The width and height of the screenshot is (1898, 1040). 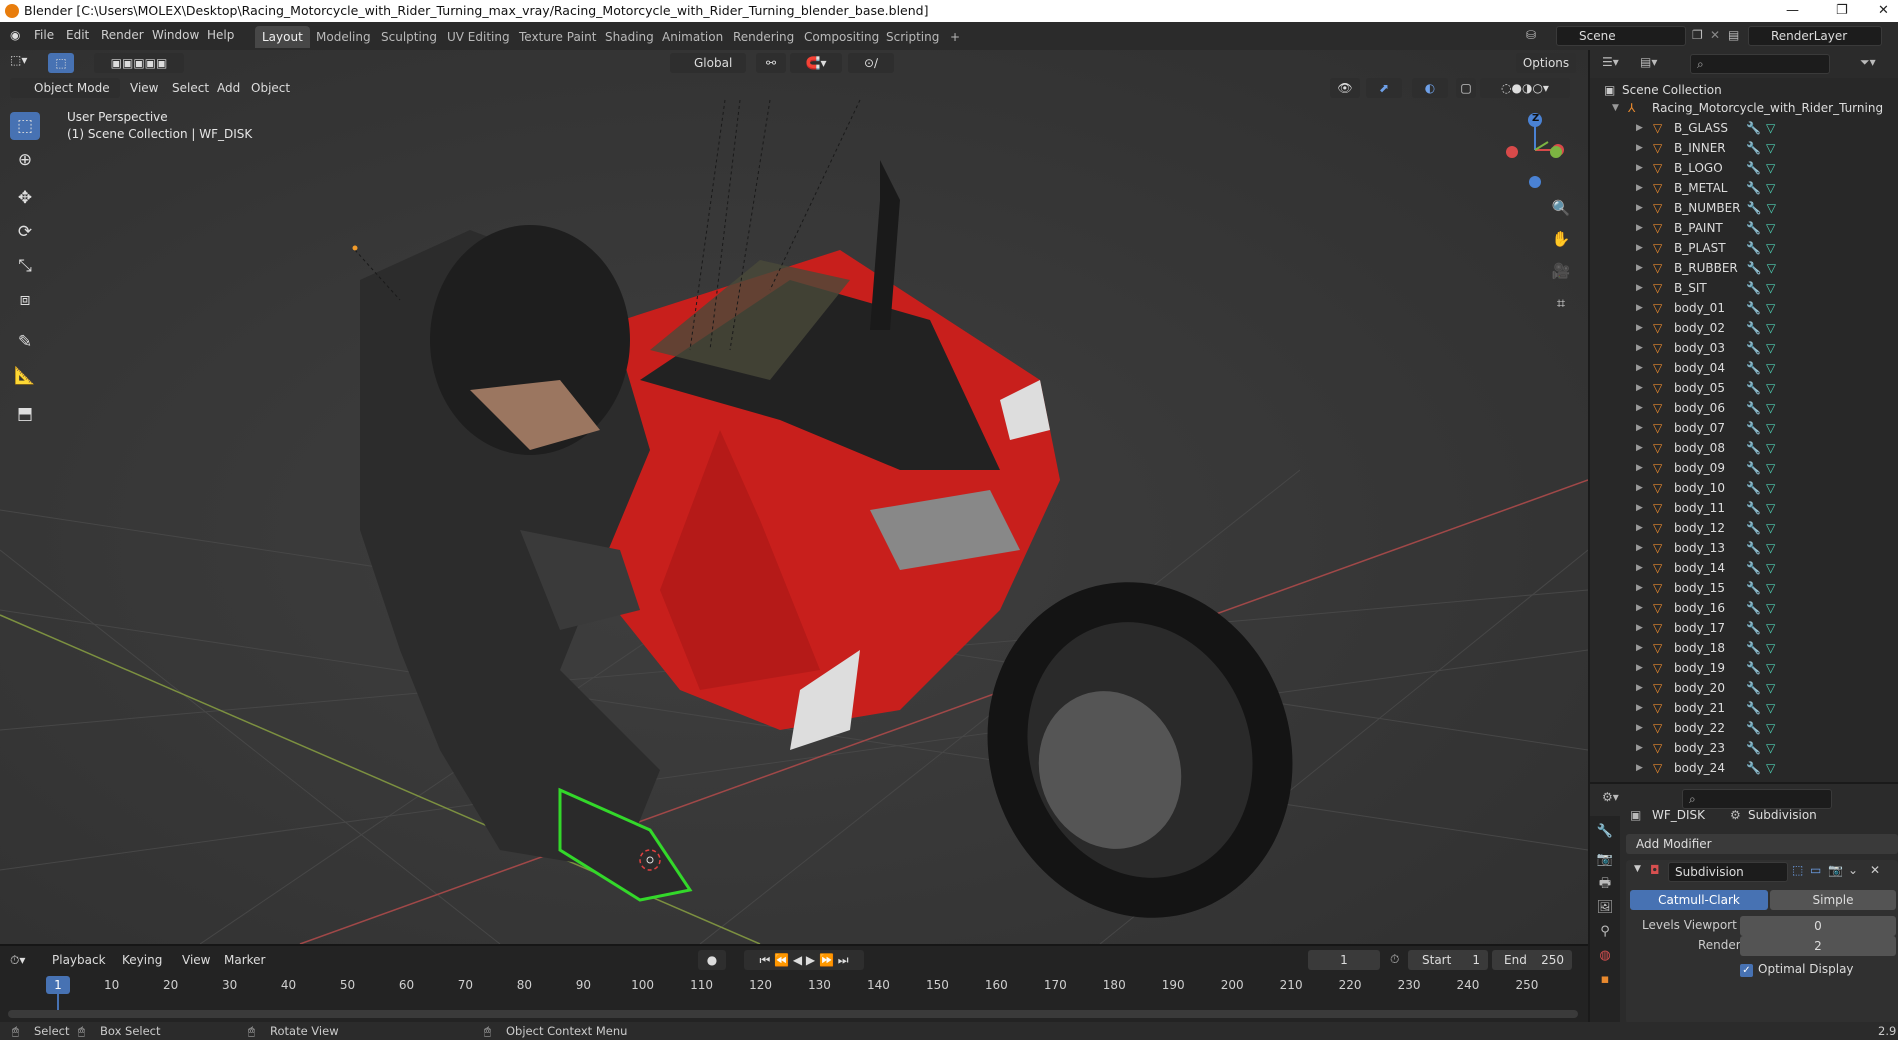 I want to click on outliner-item: ▶ ▽ body_01 🔧 ▽, so click(x=1744, y=308).